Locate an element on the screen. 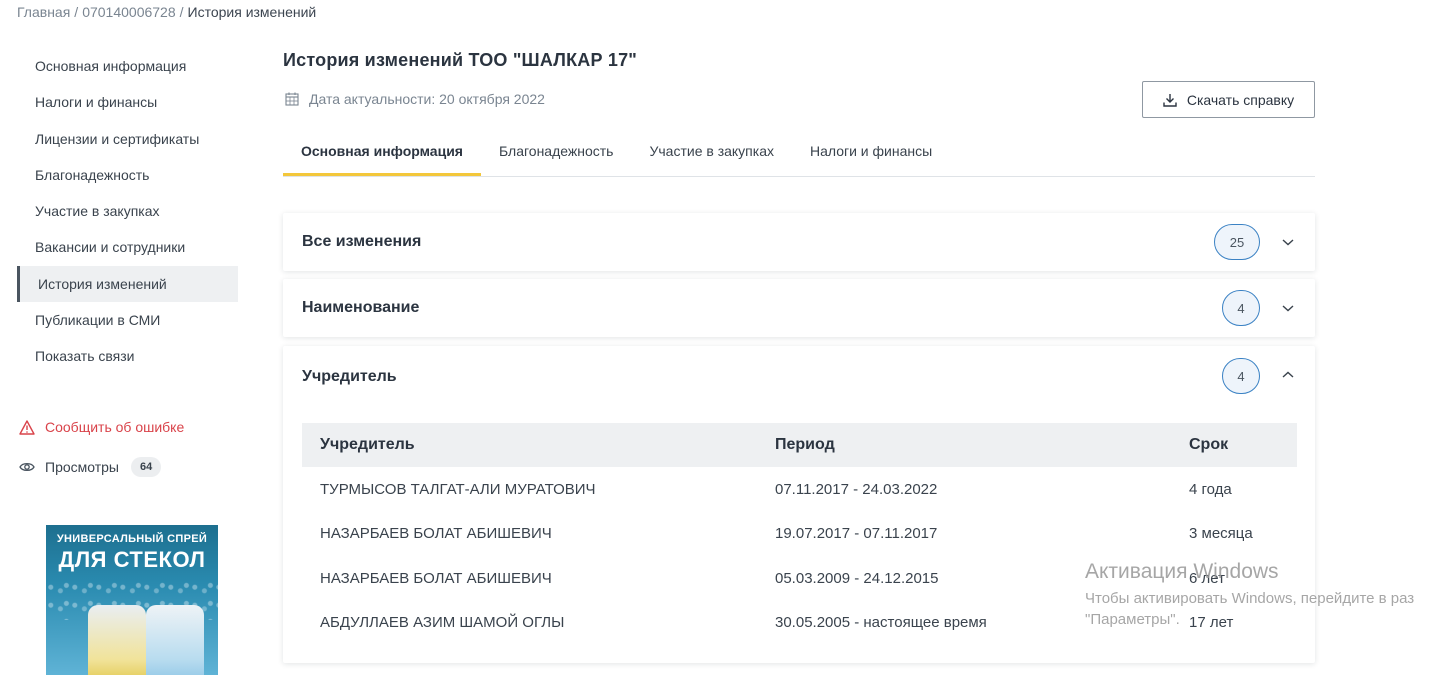  founder-duration: 4 года is located at coordinates (1210, 489).